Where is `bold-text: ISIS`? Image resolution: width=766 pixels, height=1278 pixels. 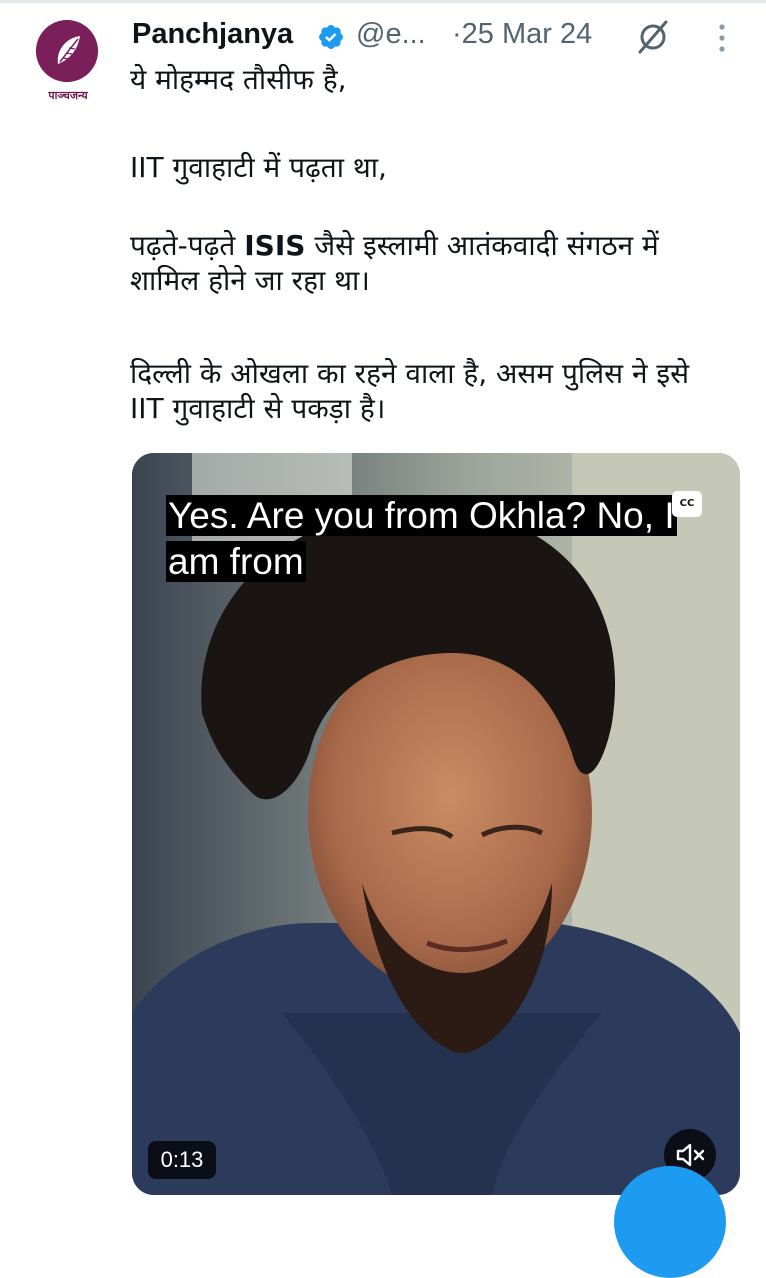
bold-text: ISIS is located at coordinates (275, 245).